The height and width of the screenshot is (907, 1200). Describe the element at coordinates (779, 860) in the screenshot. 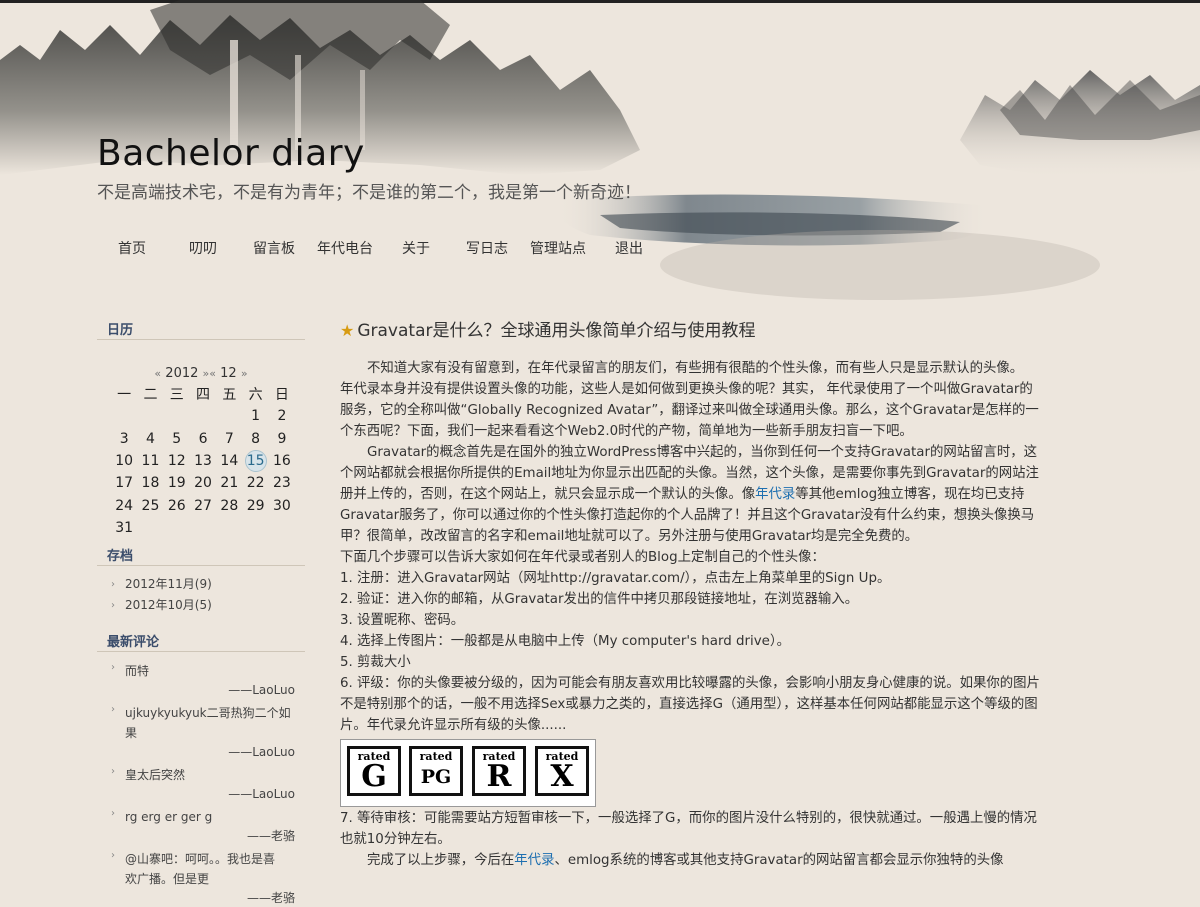

I see `paragraph-text: 、emlog系统的博客或其他支持Gravatar的网站留言都会显示你独特的头像` at that location.